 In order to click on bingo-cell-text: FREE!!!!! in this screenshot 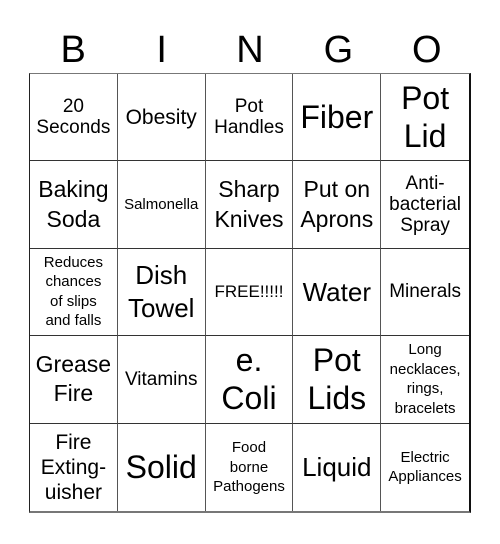, I will do `click(249, 292)`.